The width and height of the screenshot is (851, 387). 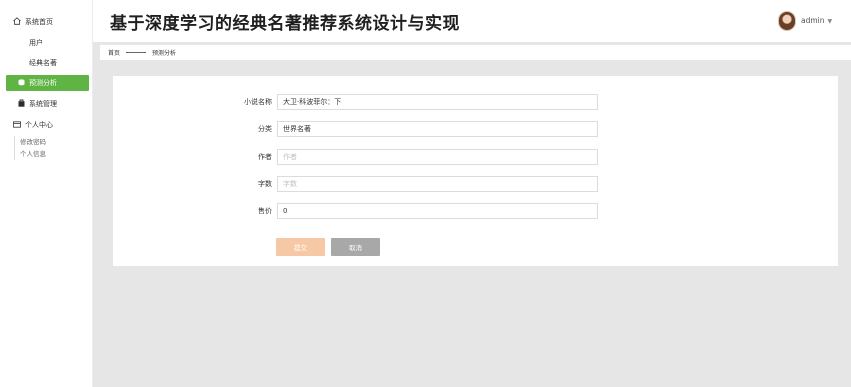 I want to click on submenu-personal-info: 个人信息, so click(x=33, y=154).